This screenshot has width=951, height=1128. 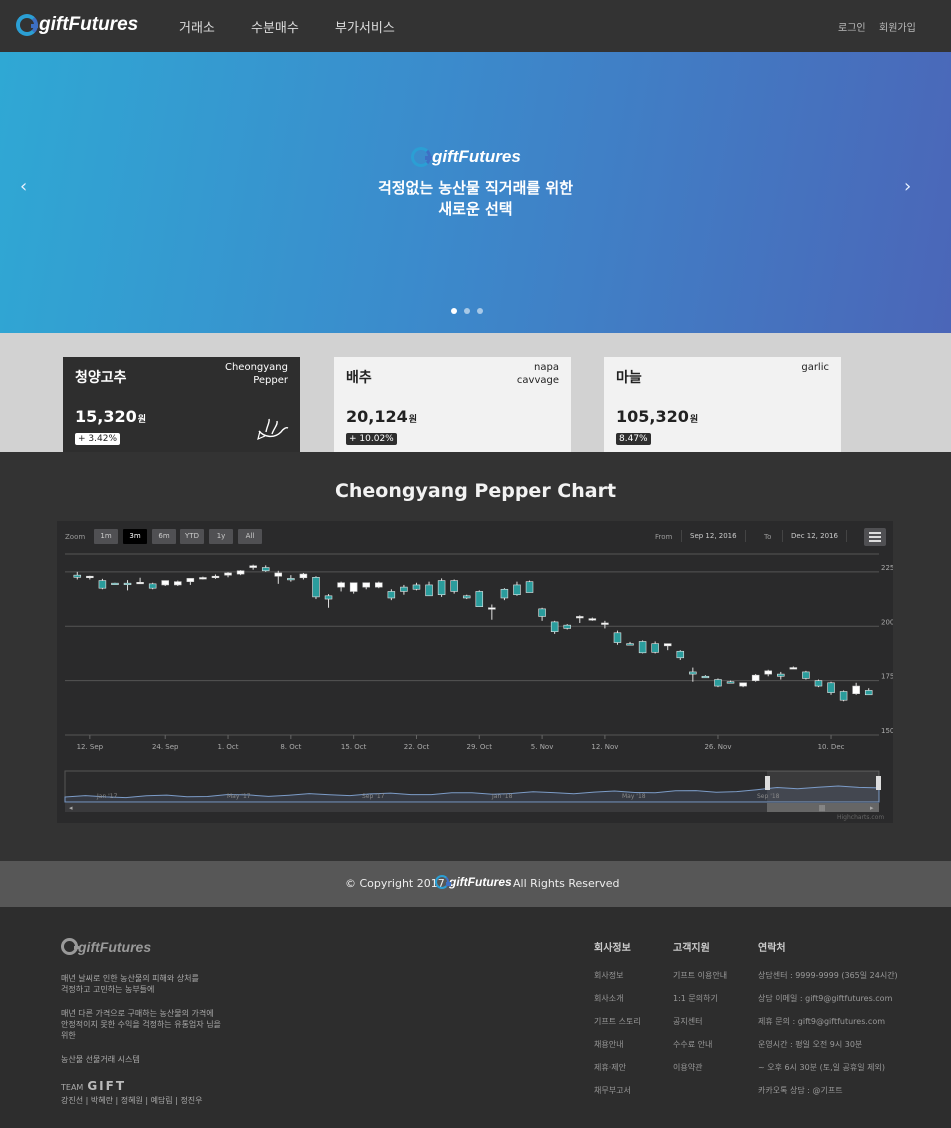 What do you see at coordinates (608, 998) in the screenshot?
I see `footer-link: 회사소개` at bounding box center [608, 998].